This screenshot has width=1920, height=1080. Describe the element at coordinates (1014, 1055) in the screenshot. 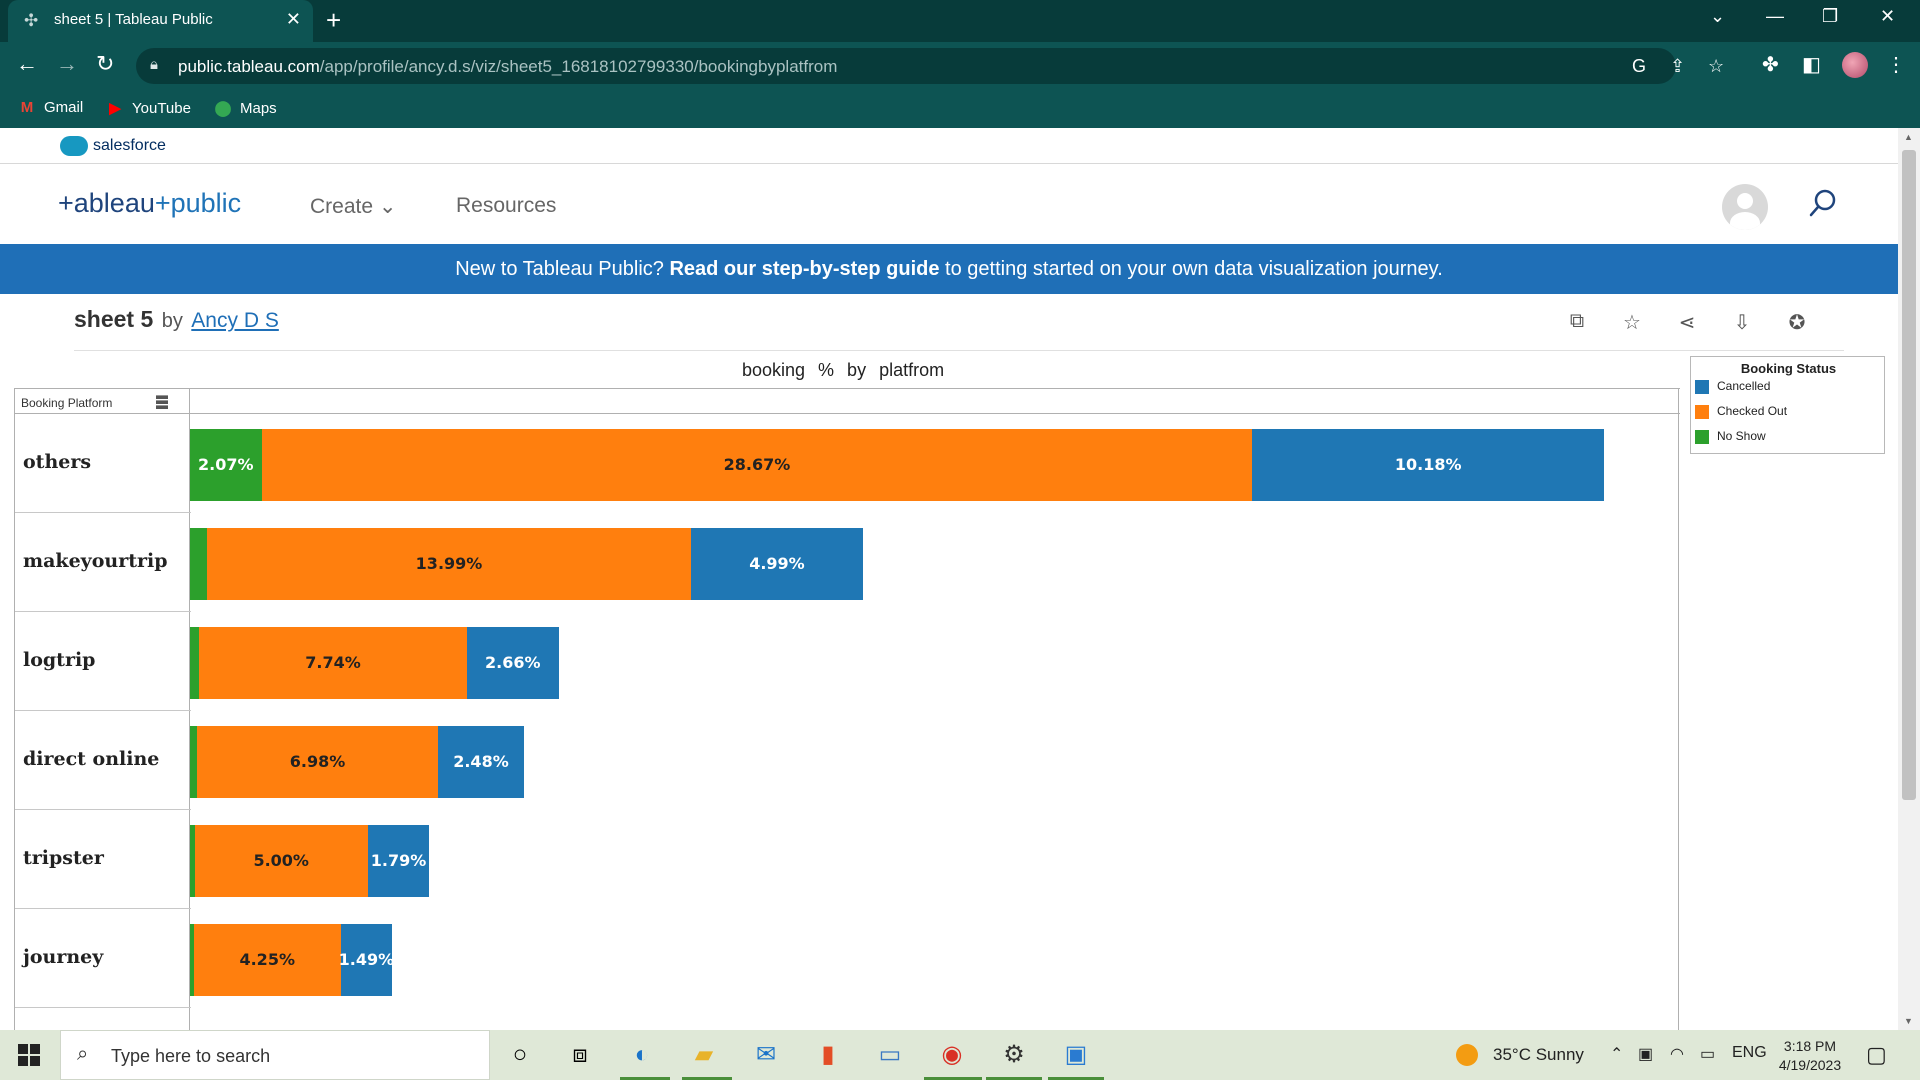

I see `settings-gear-icon: ⚙` at that location.